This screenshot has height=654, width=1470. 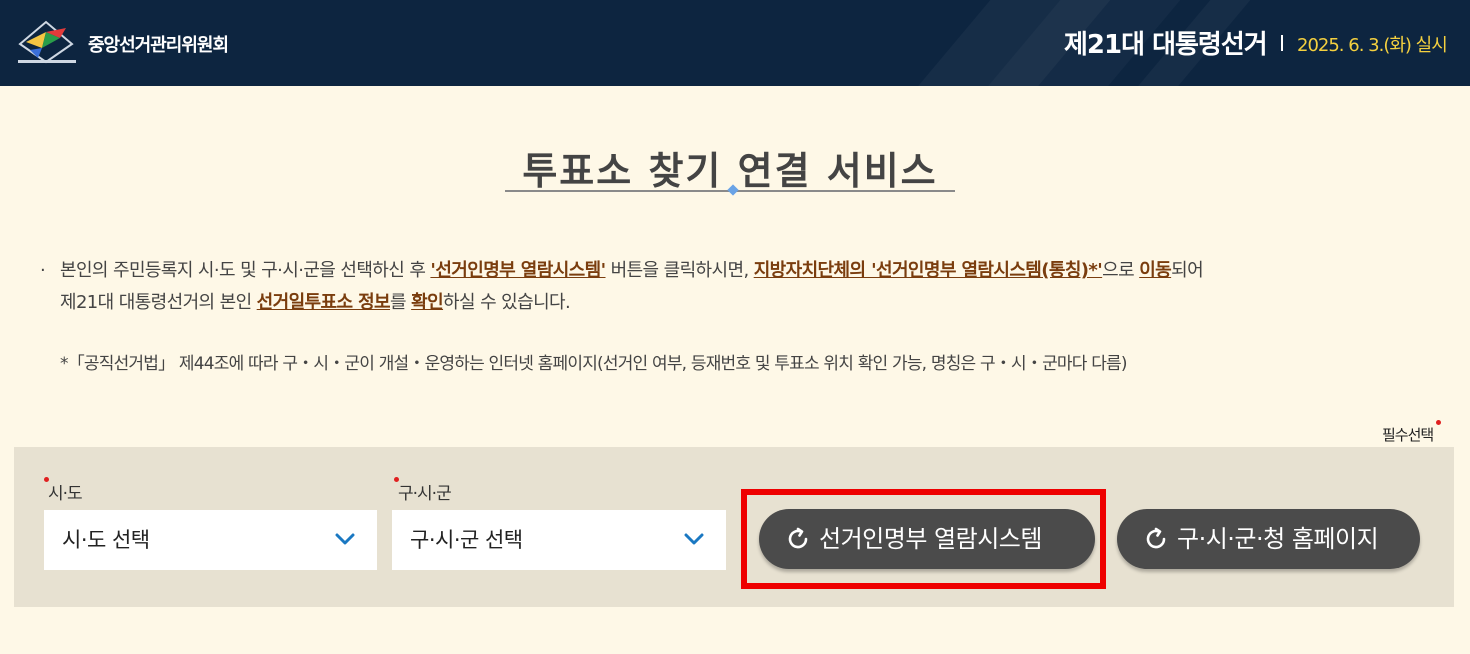 I want to click on required-legend: 필수선택, so click(x=1412, y=432).